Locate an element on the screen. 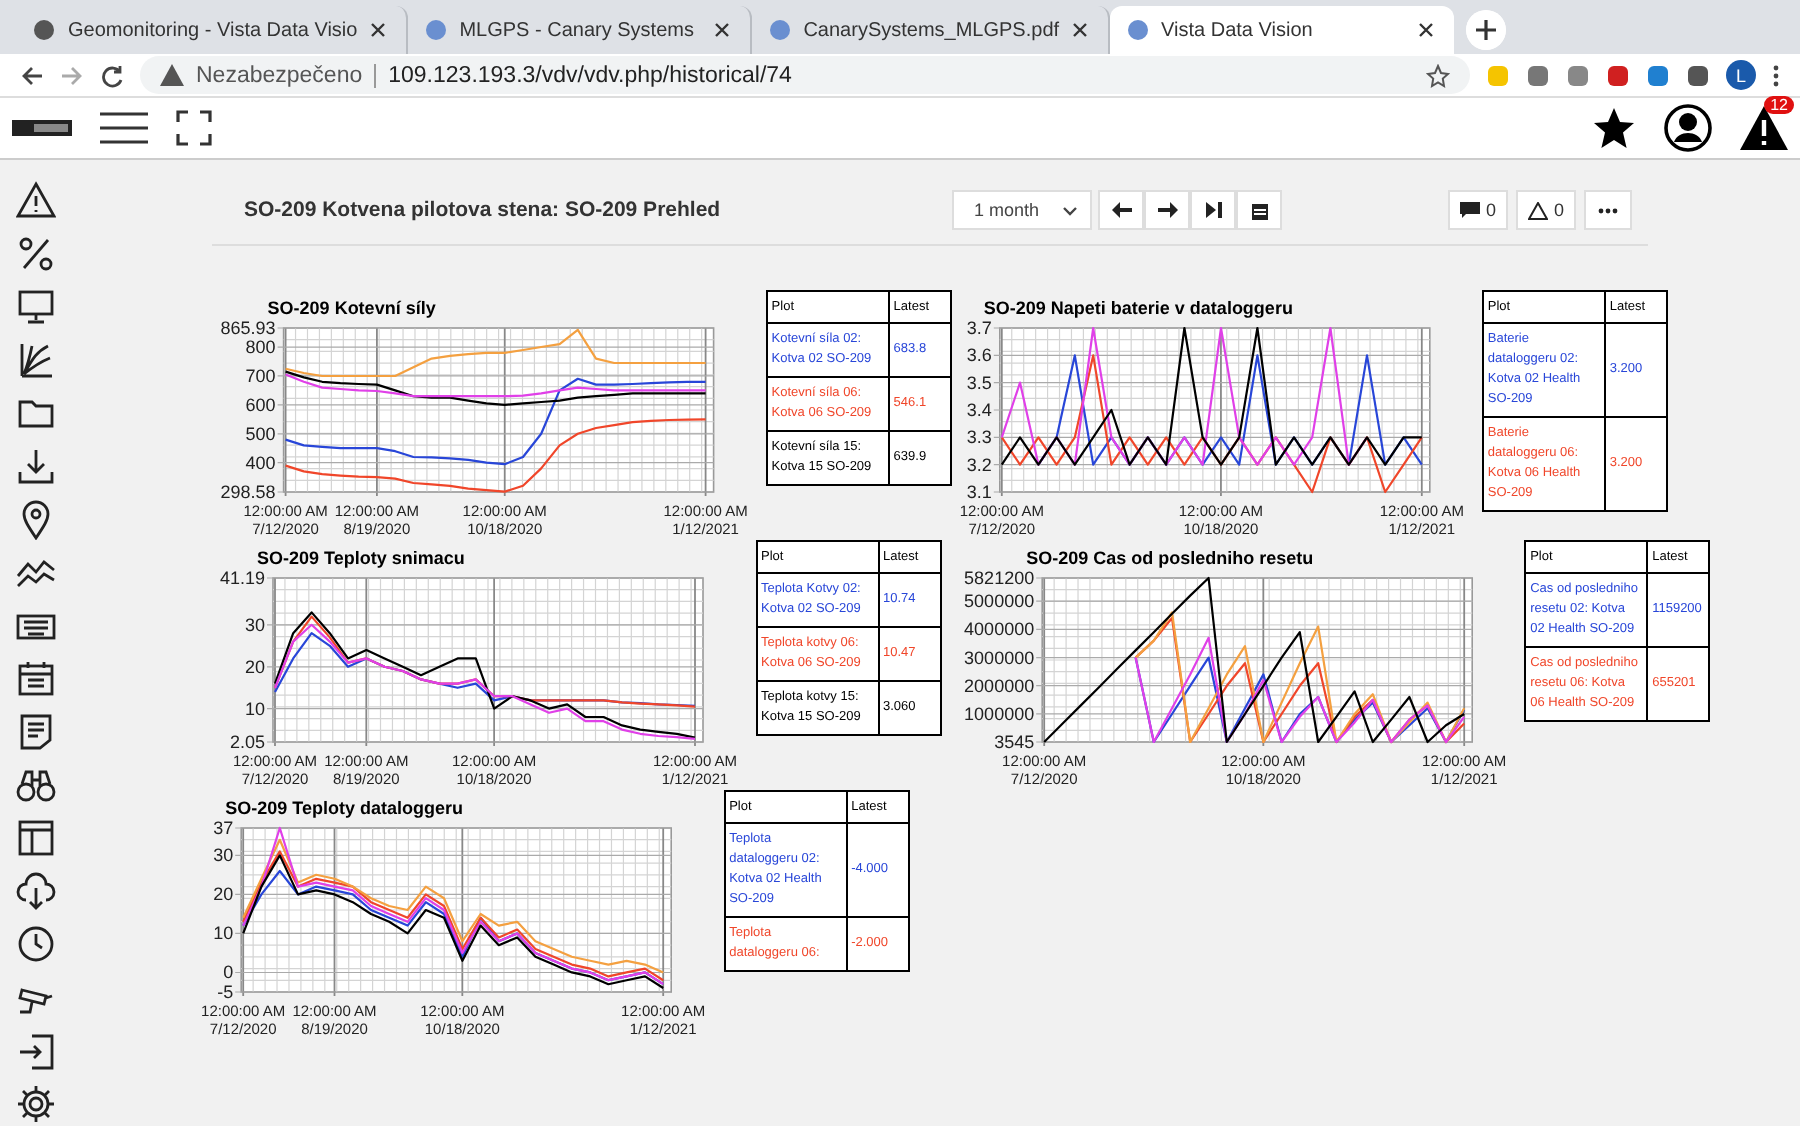 This screenshot has width=1800, height=1126. logo-icon is located at coordinates (42, 128).